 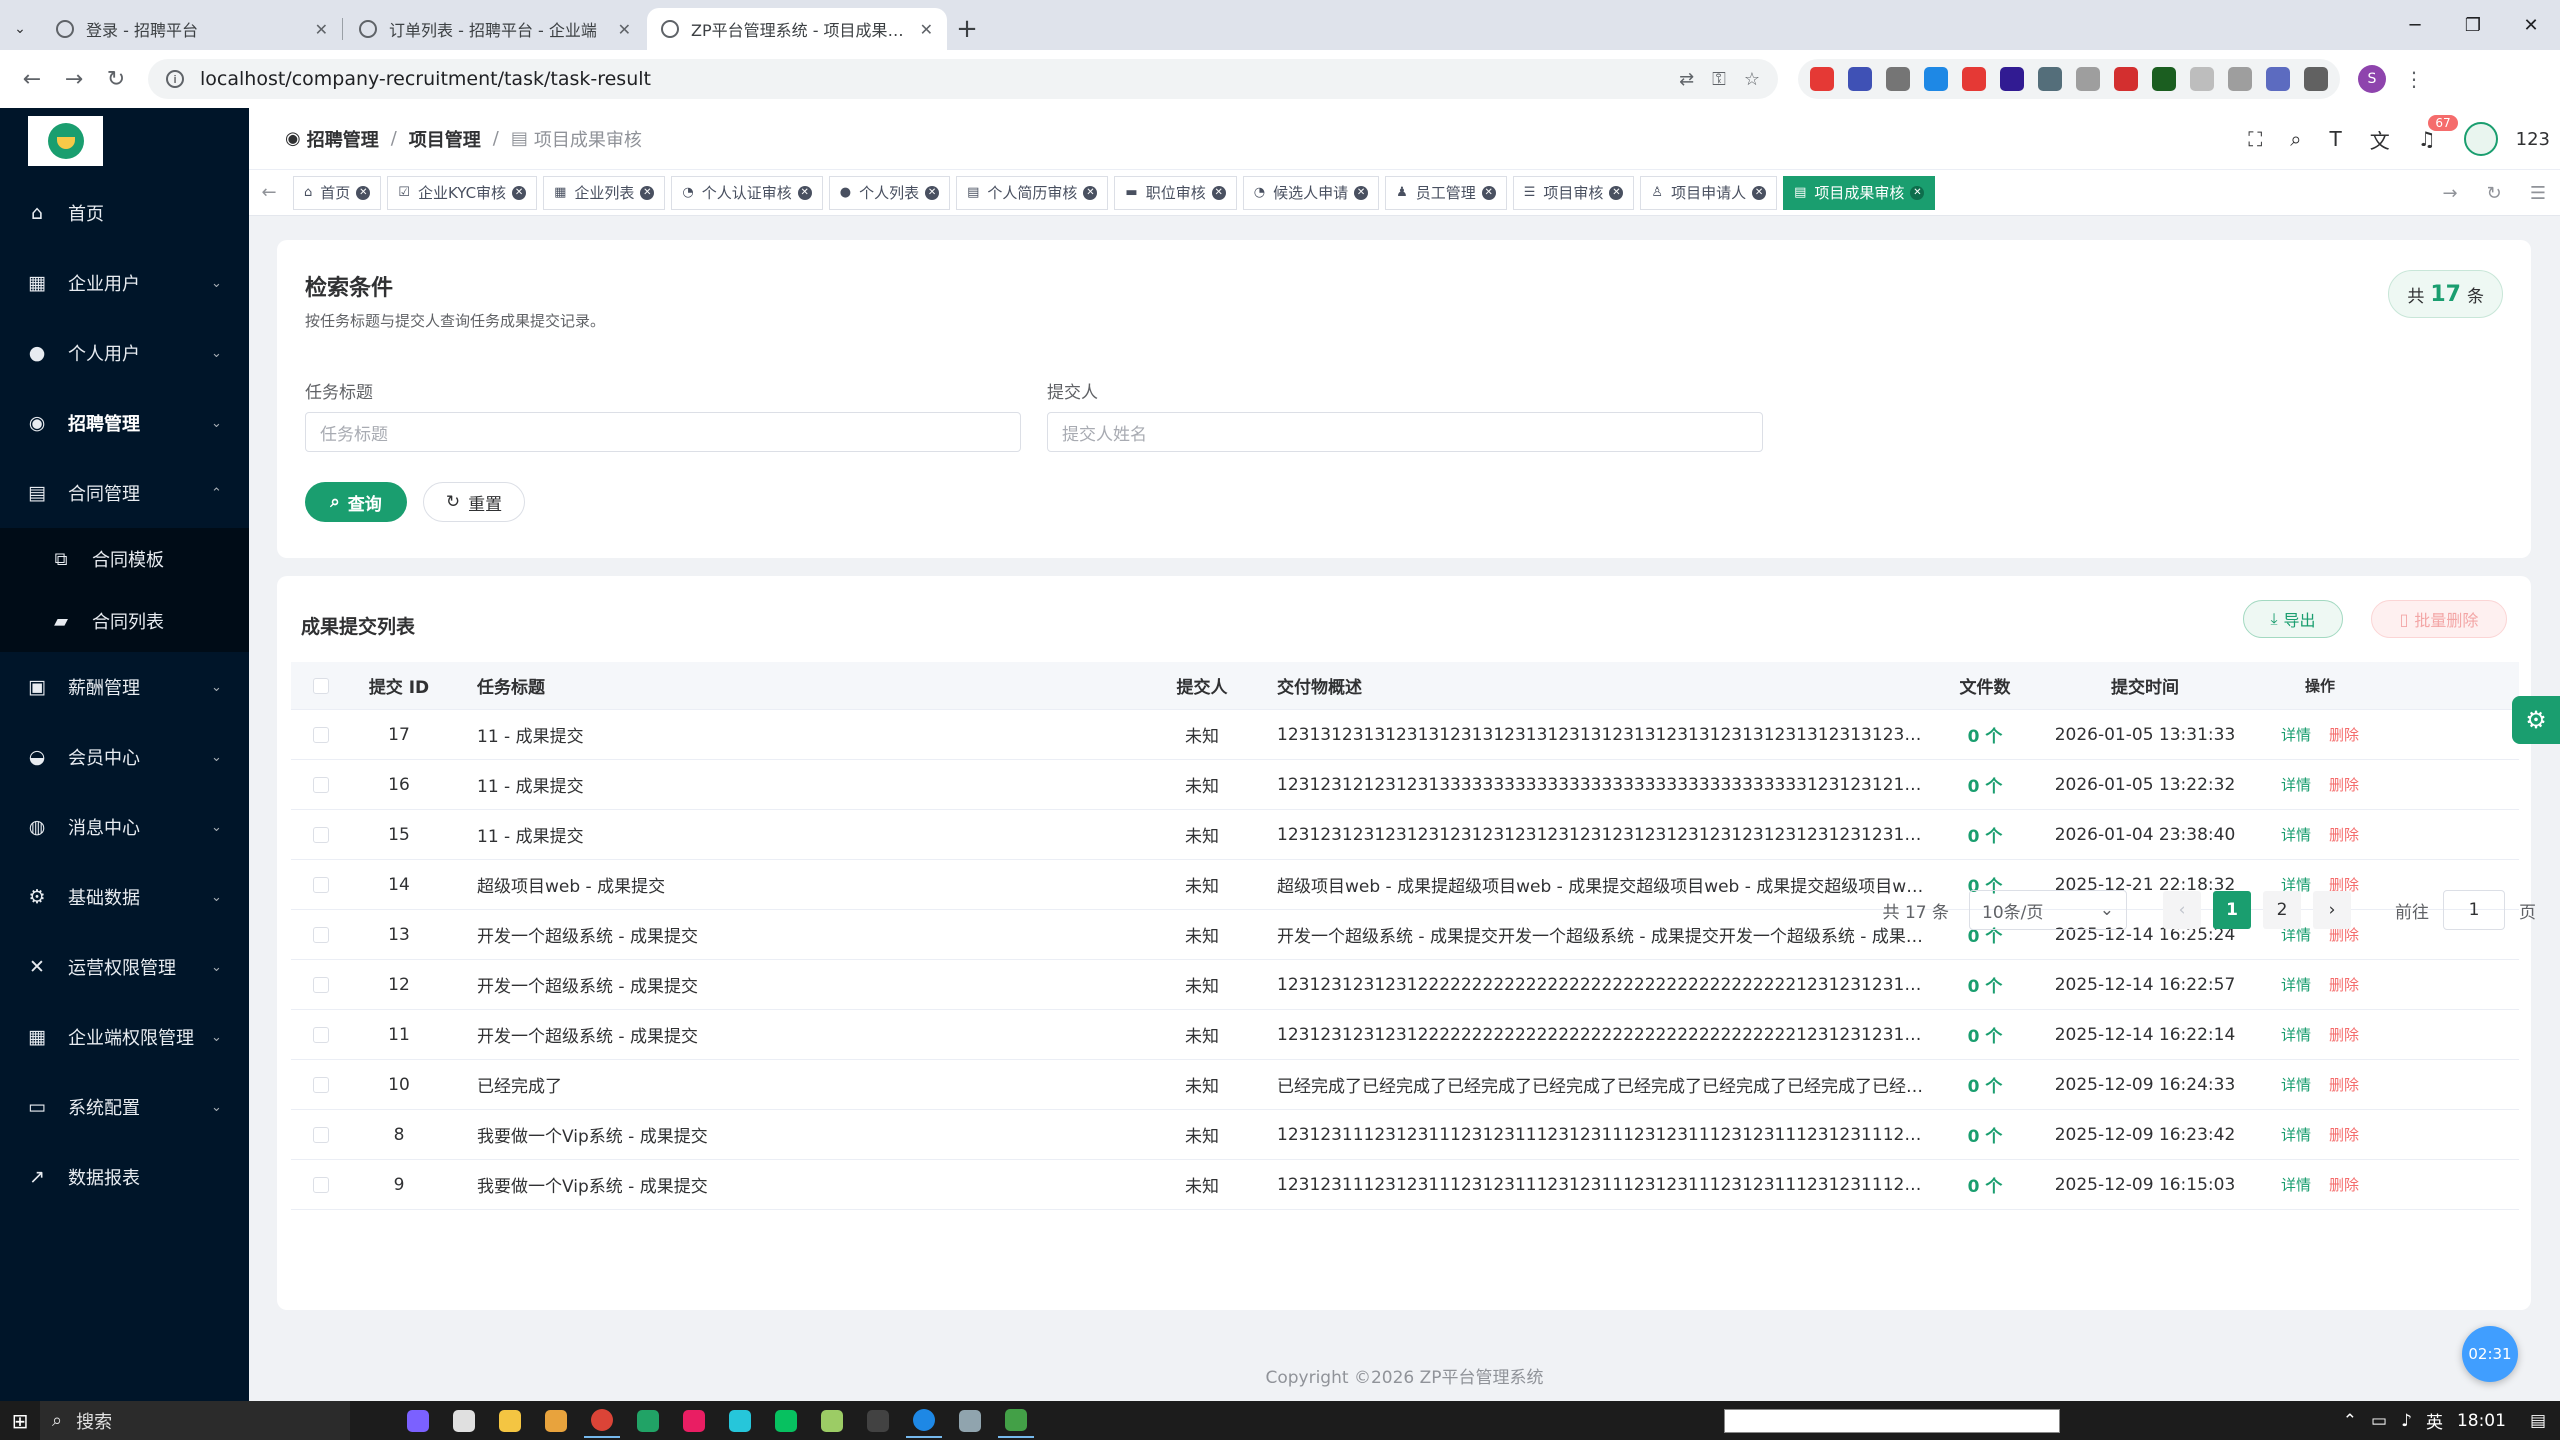 What do you see at coordinates (2372, 79) in the screenshot?
I see `profile-avatar: S` at bounding box center [2372, 79].